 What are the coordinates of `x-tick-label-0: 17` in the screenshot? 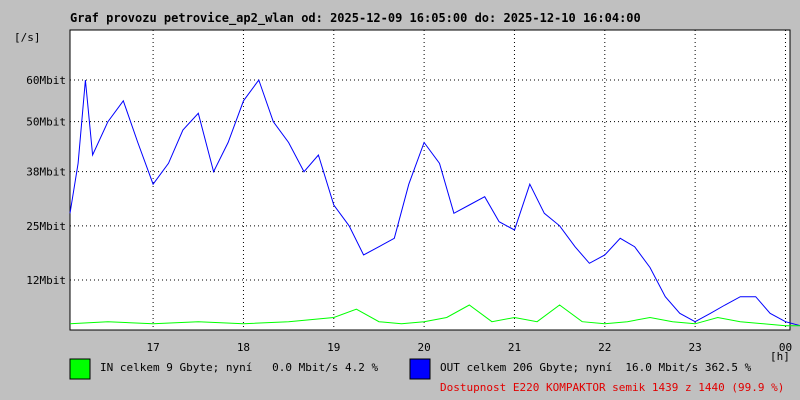 It's located at (152, 347).